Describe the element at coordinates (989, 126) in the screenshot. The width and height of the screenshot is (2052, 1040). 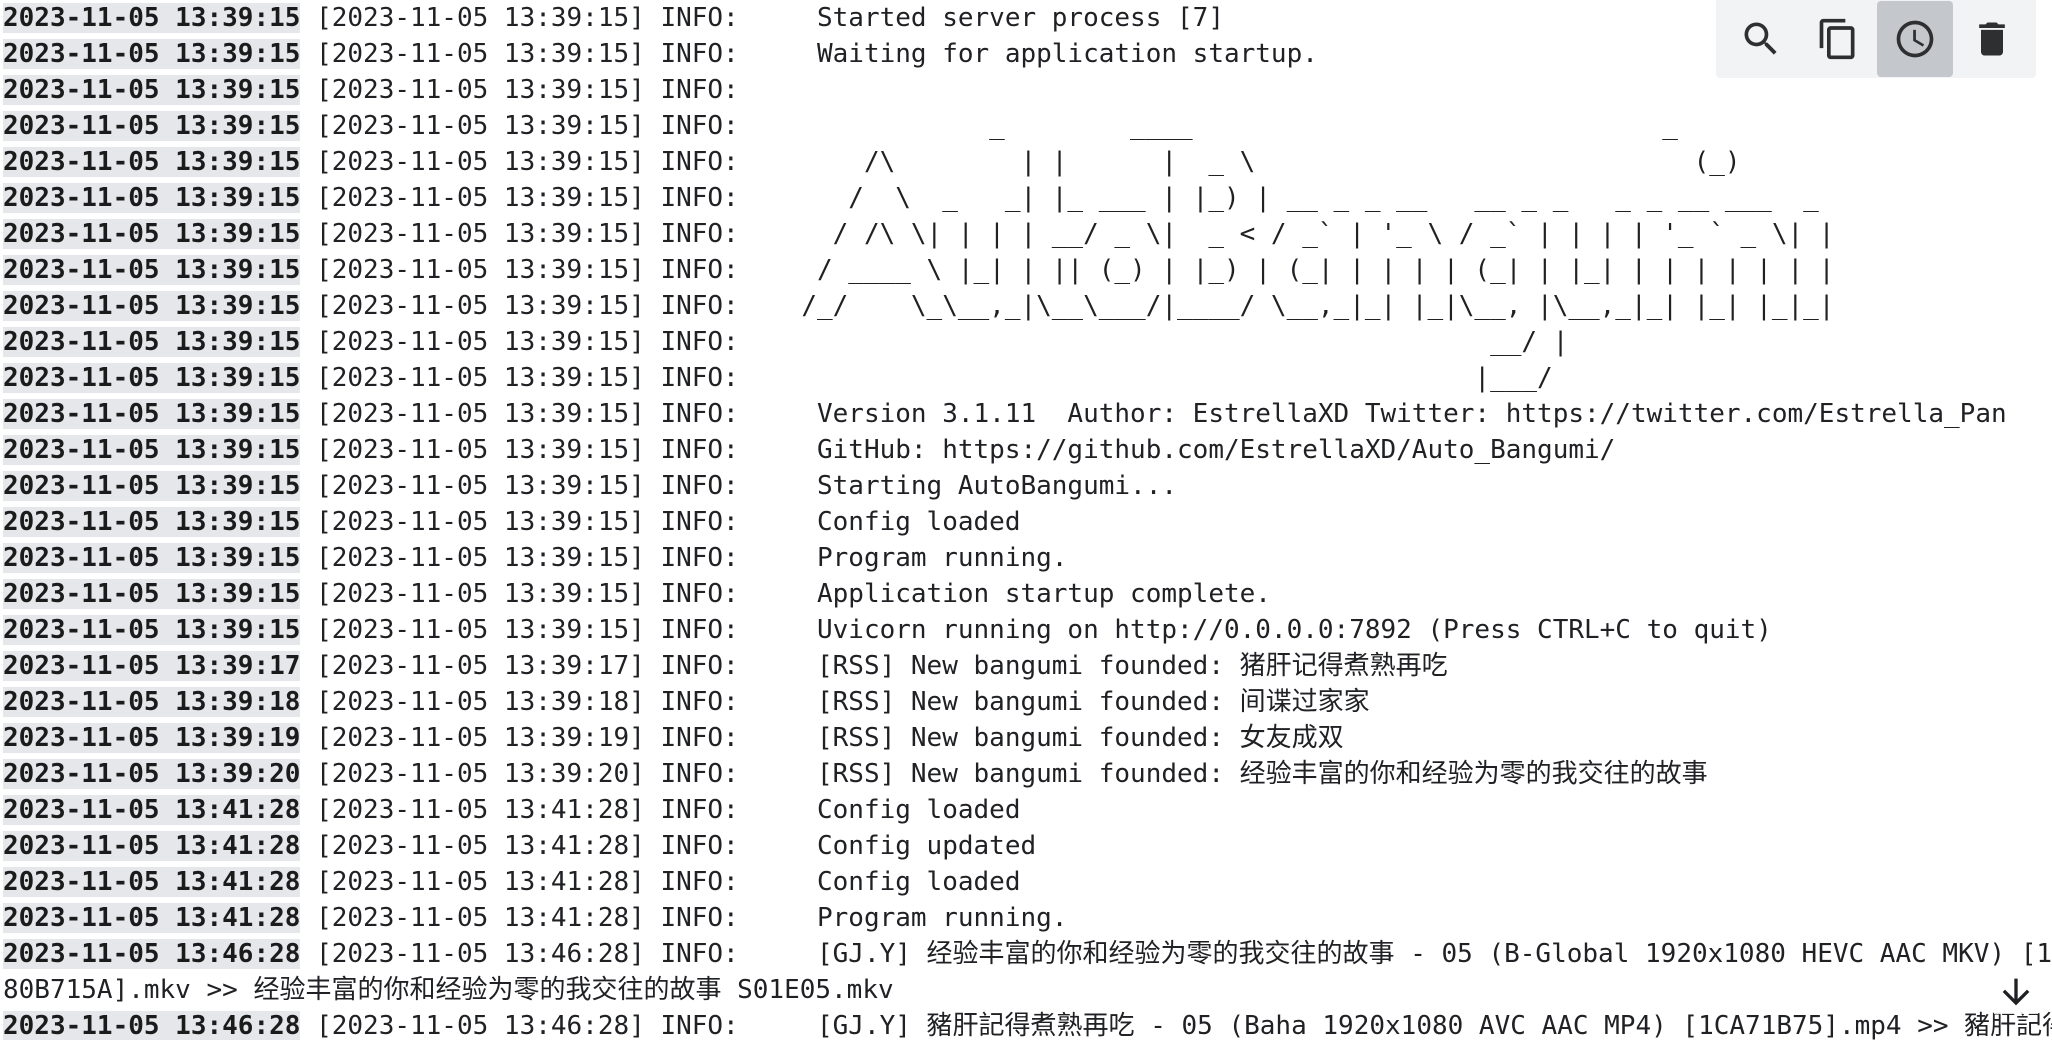
I see `log-message: [2023-11-05 13:39:15] INFO: _ ____ _` at that location.